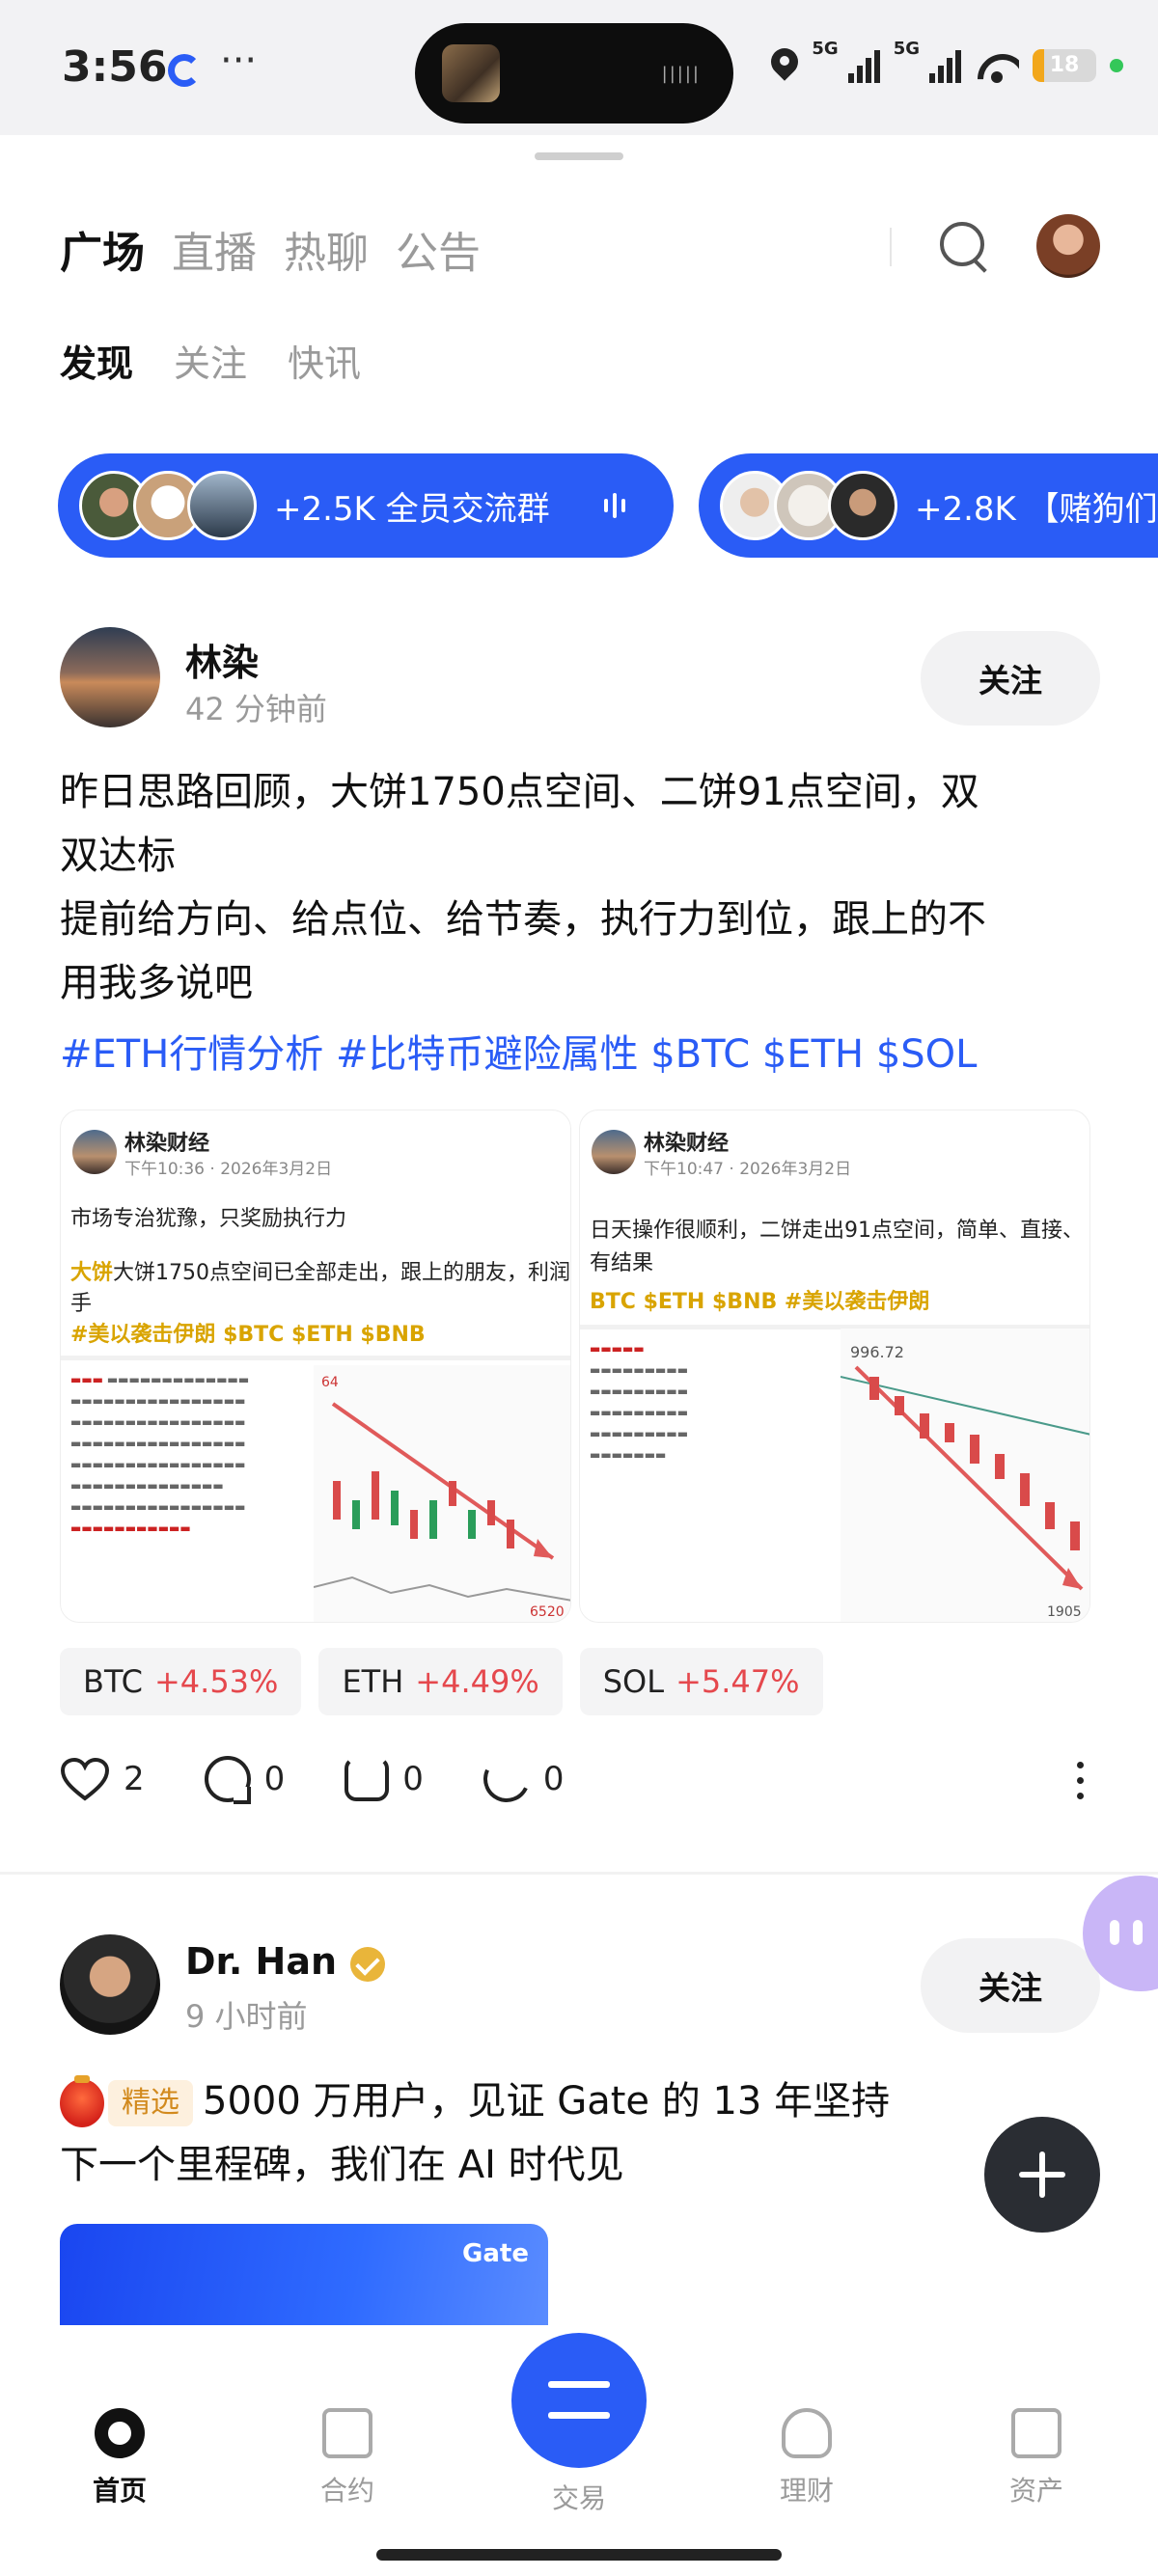  Describe the element at coordinates (346, 2491) in the screenshot. I see `tab-label: 合约` at that location.